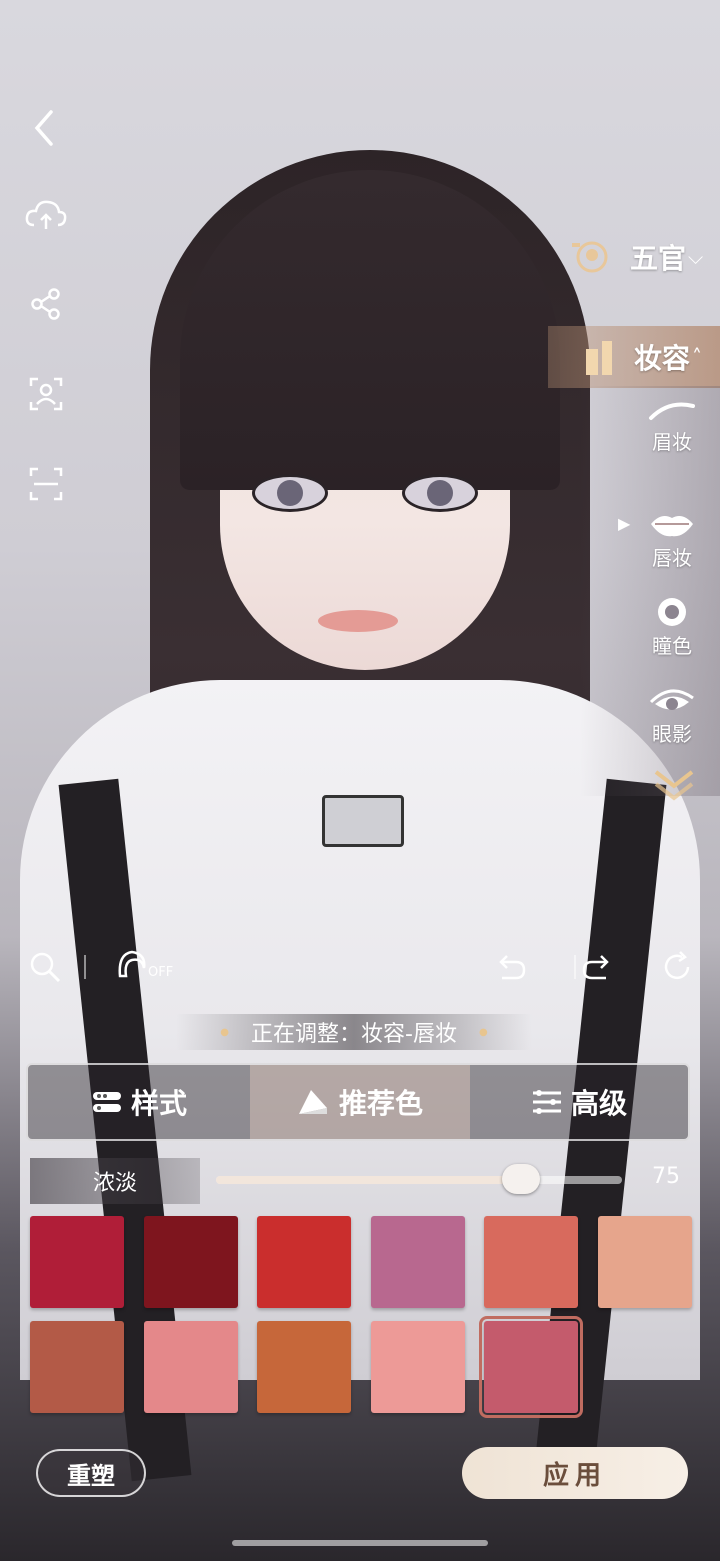  What do you see at coordinates (363, 821) in the screenshot?
I see `character-collar-buckle` at bounding box center [363, 821].